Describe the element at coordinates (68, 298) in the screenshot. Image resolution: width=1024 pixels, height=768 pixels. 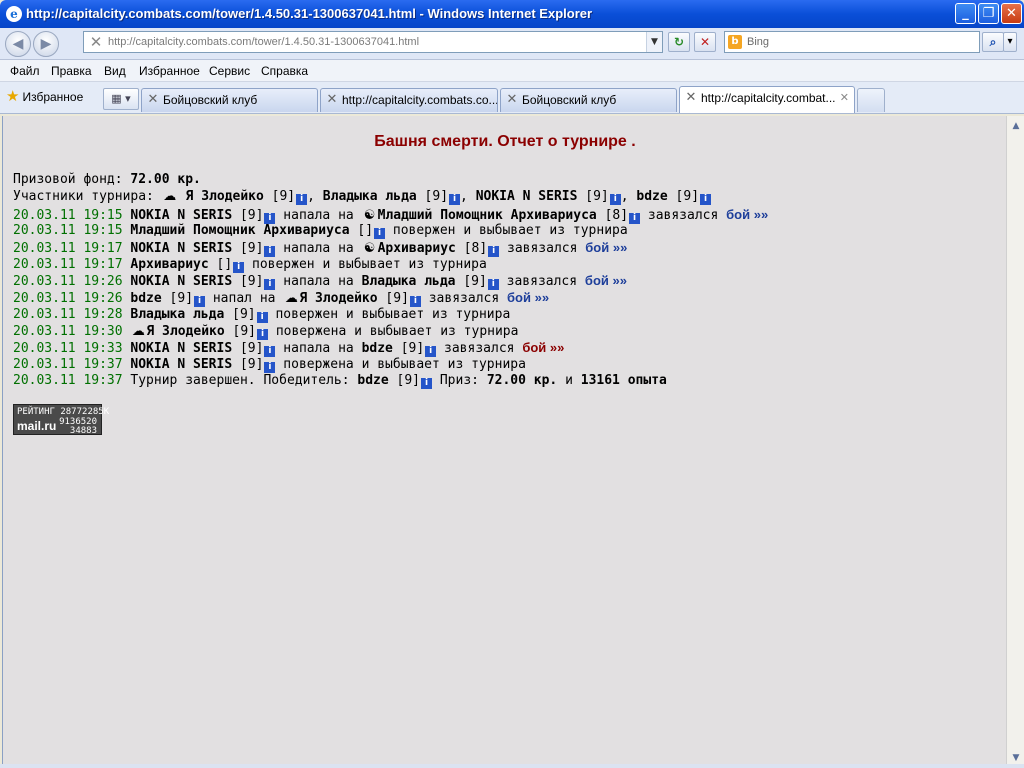
I see `log-date: 20.03.11 19:26` at that location.